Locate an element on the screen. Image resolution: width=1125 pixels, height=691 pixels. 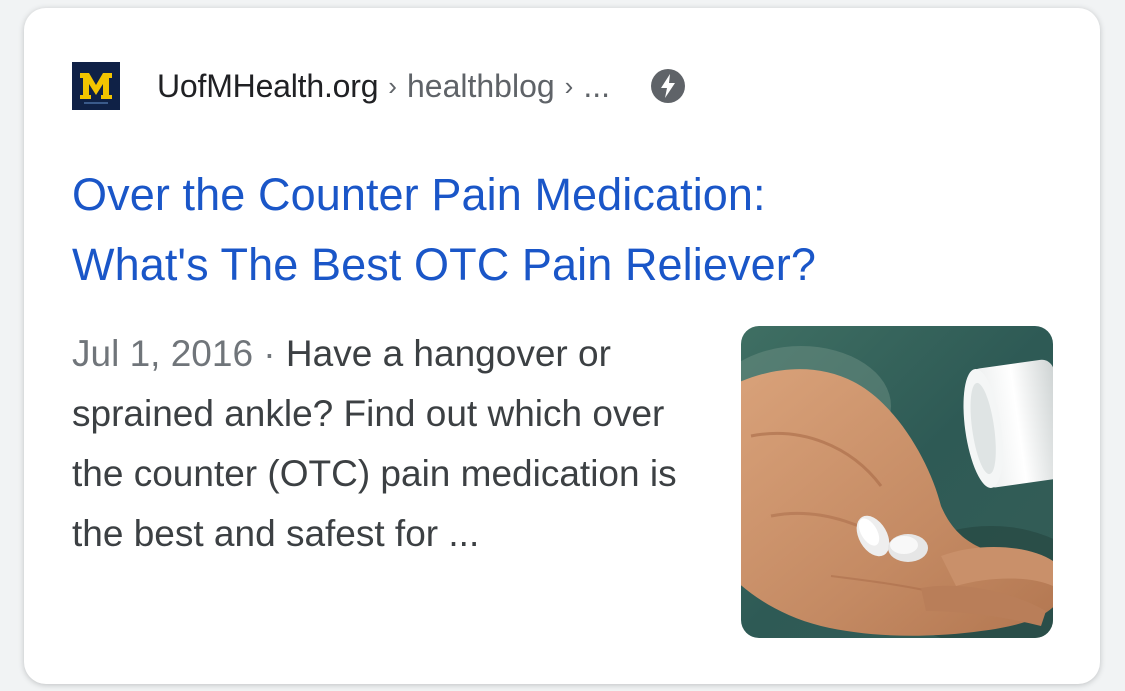
result-thumbnail is located at coordinates (897, 482).